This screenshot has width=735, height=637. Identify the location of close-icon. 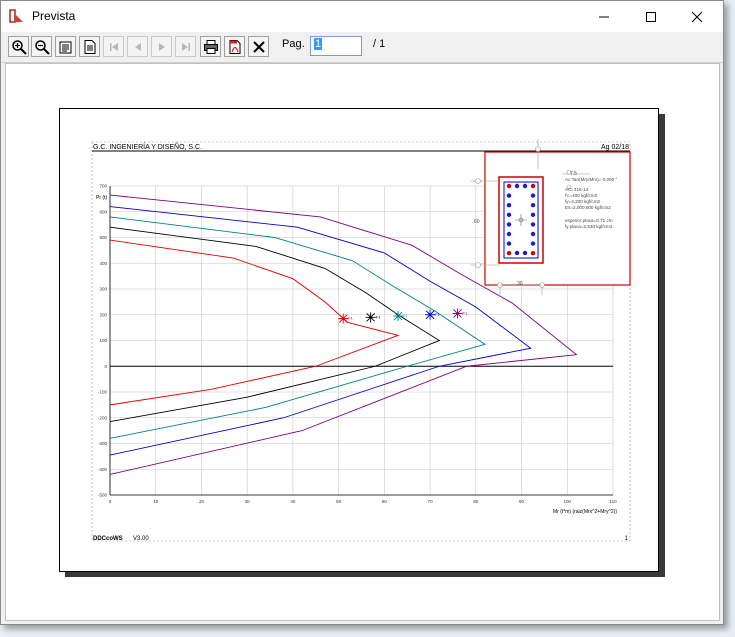
(697, 16).